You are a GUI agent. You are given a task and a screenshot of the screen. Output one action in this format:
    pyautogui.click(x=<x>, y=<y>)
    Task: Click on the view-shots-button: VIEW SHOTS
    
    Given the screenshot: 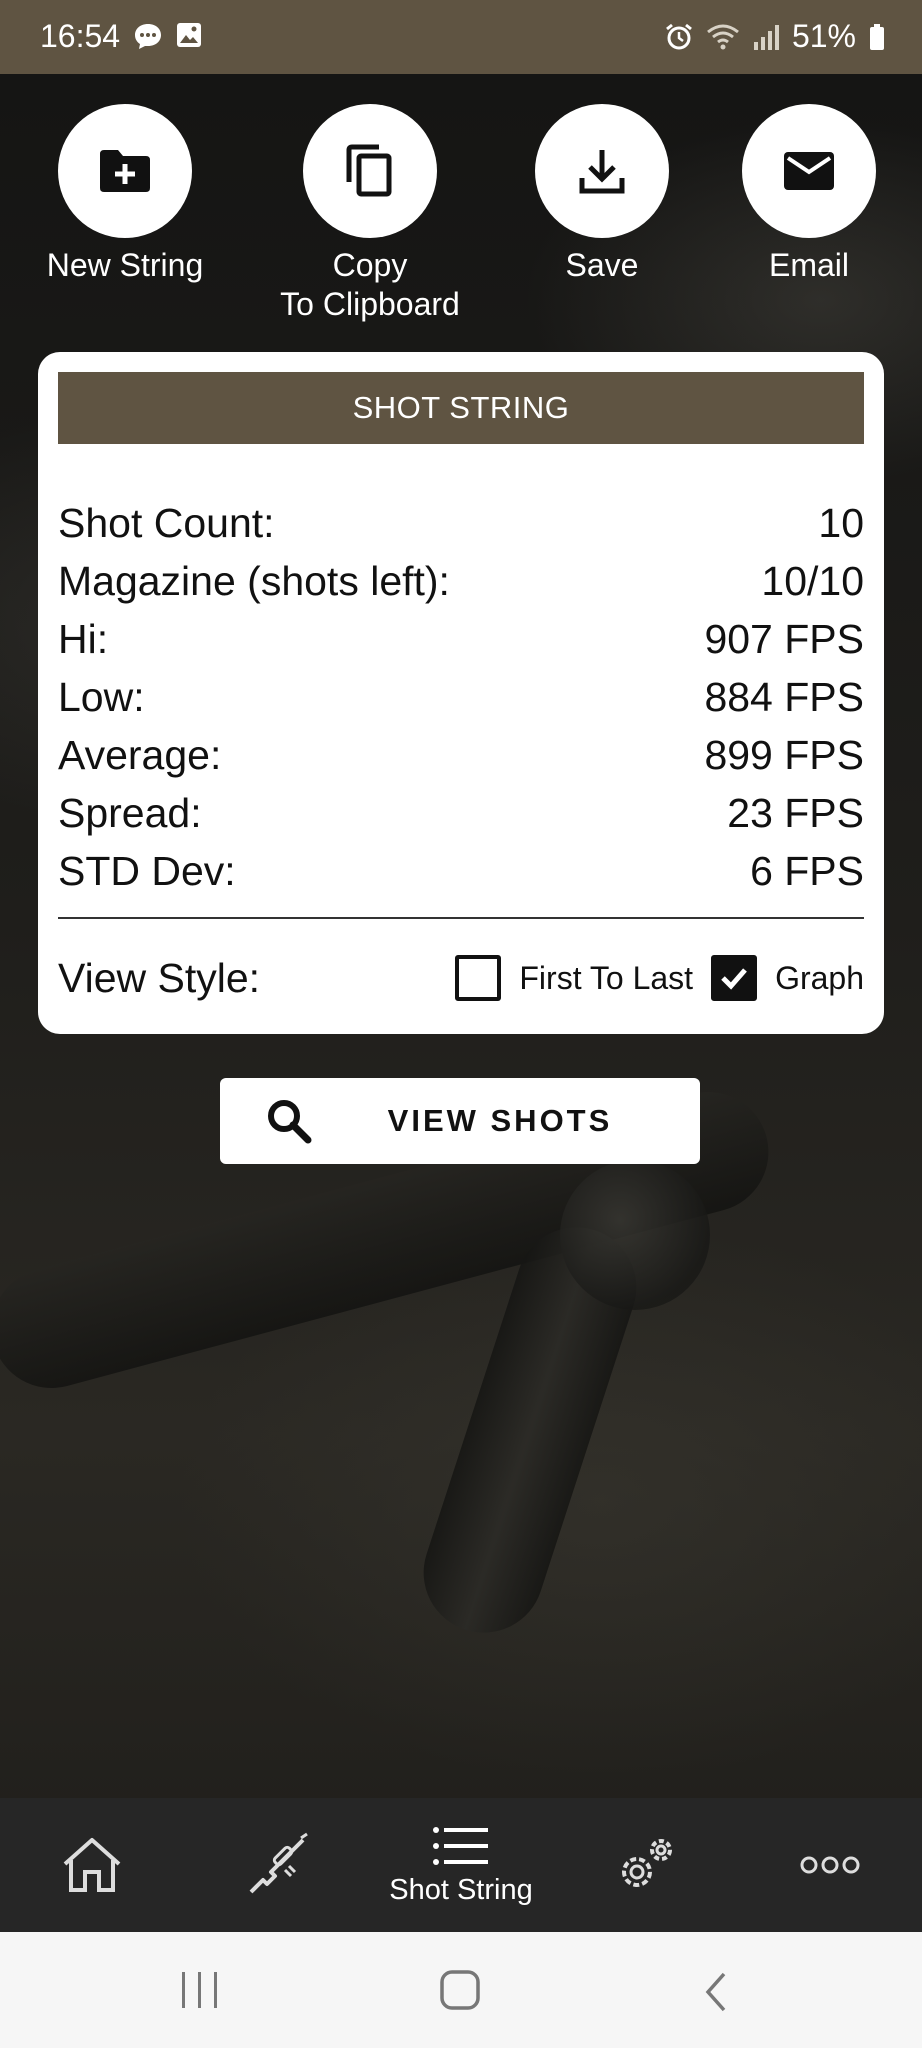 What is the action you would take?
    pyautogui.click(x=460, y=1121)
    